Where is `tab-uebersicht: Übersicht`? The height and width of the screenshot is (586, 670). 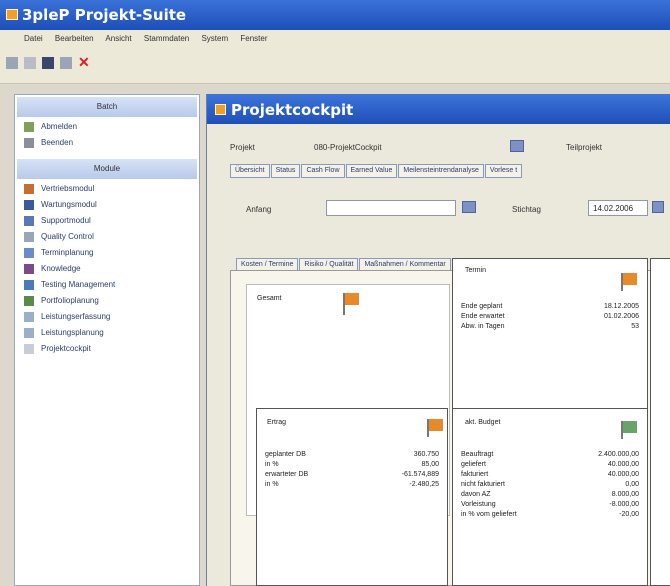
tab-uebersicht: Übersicht is located at coordinates (250, 171).